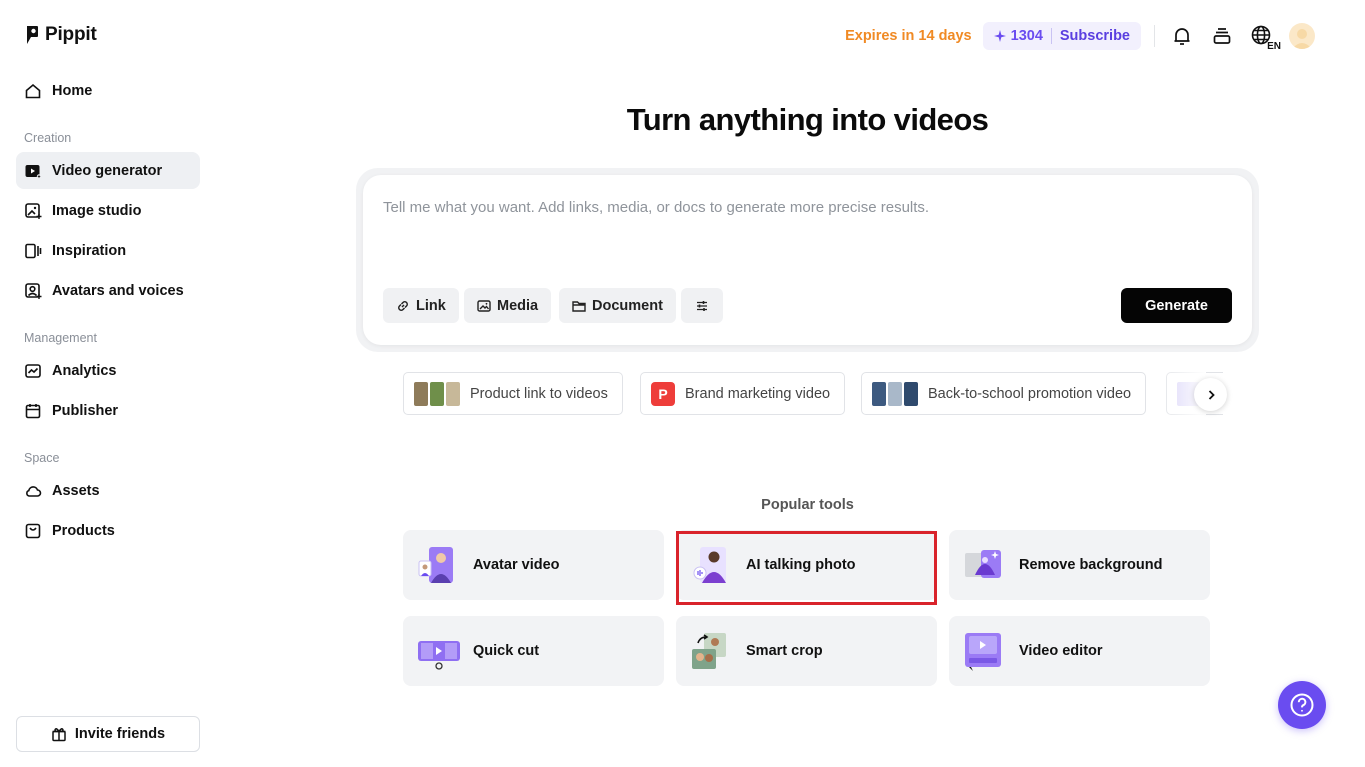 The image size is (1365, 767). Describe the element at coordinates (33, 211) in the screenshot. I see `image-studio-icon` at that location.